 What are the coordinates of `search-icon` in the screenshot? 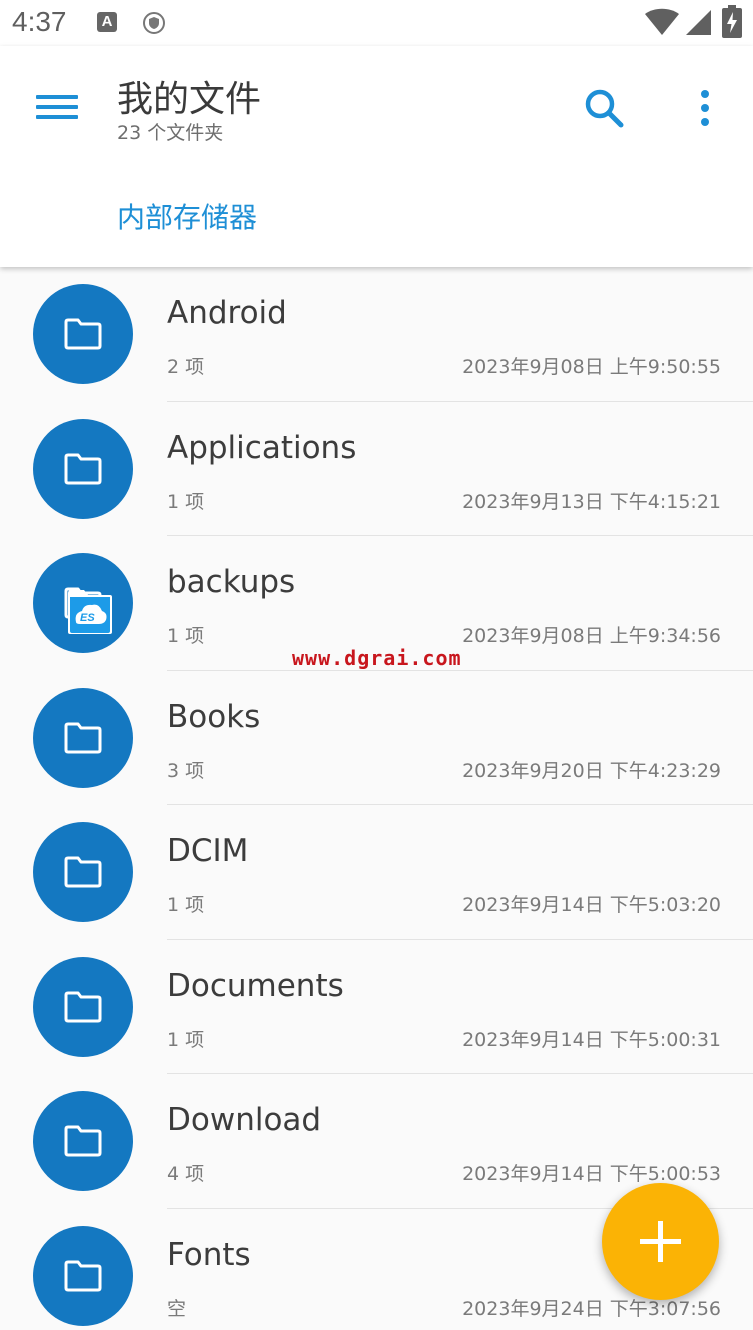 It's located at (604, 108).